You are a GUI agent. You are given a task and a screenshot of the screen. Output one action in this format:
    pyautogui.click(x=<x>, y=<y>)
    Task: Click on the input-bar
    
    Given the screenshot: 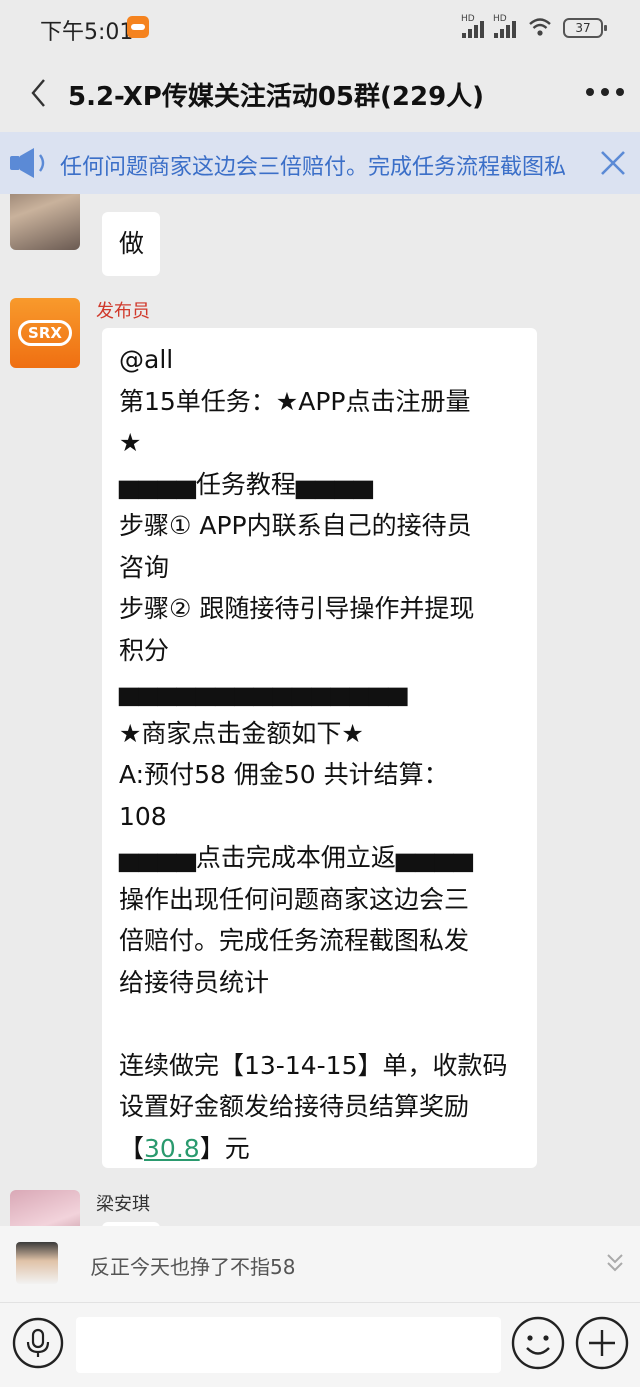 What is the action you would take?
    pyautogui.click(x=320, y=1344)
    